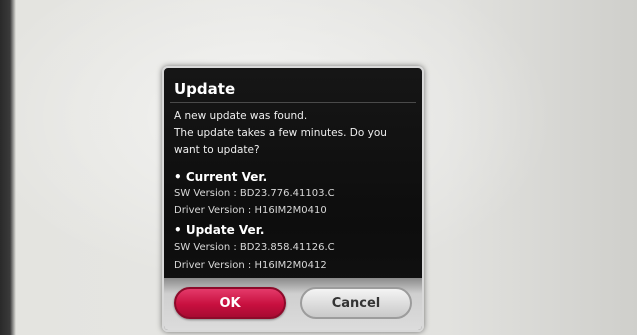 This screenshot has height=335, width=637. Describe the element at coordinates (205, 89) in the screenshot. I see `dialog-title: Update` at that location.